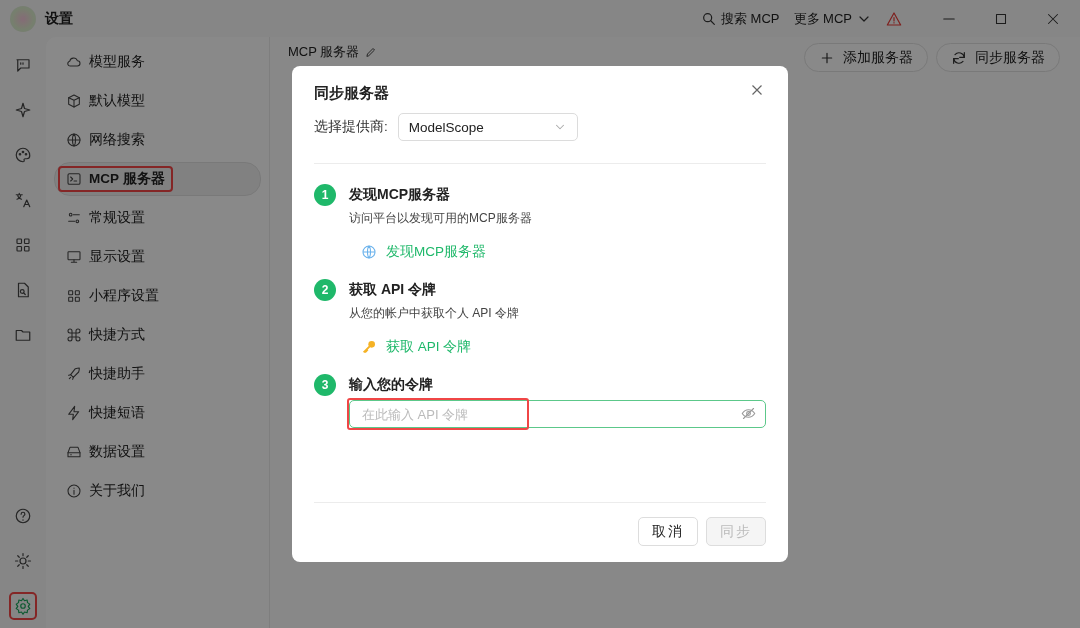 Image resolution: width=1080 pixels, height=628 pixels. I want to click on step-title: 获取 API 令牌, so click(393, 290).